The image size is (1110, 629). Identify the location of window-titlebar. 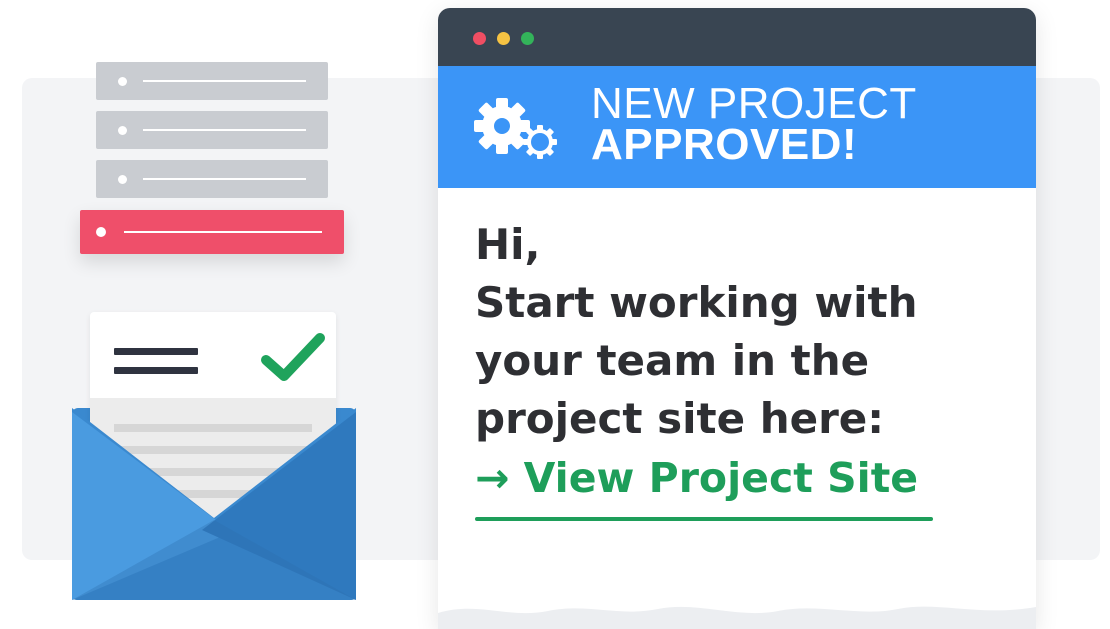
(737, 37).